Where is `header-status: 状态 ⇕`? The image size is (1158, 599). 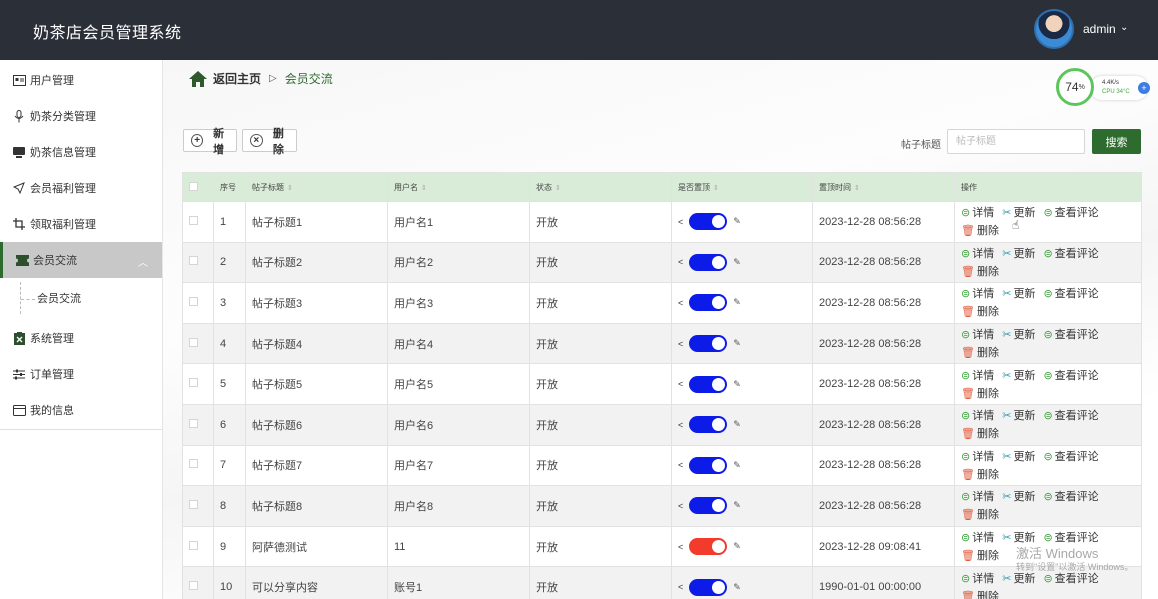
header-status: 状态 ⇕ is located at coordinates (600, 187).